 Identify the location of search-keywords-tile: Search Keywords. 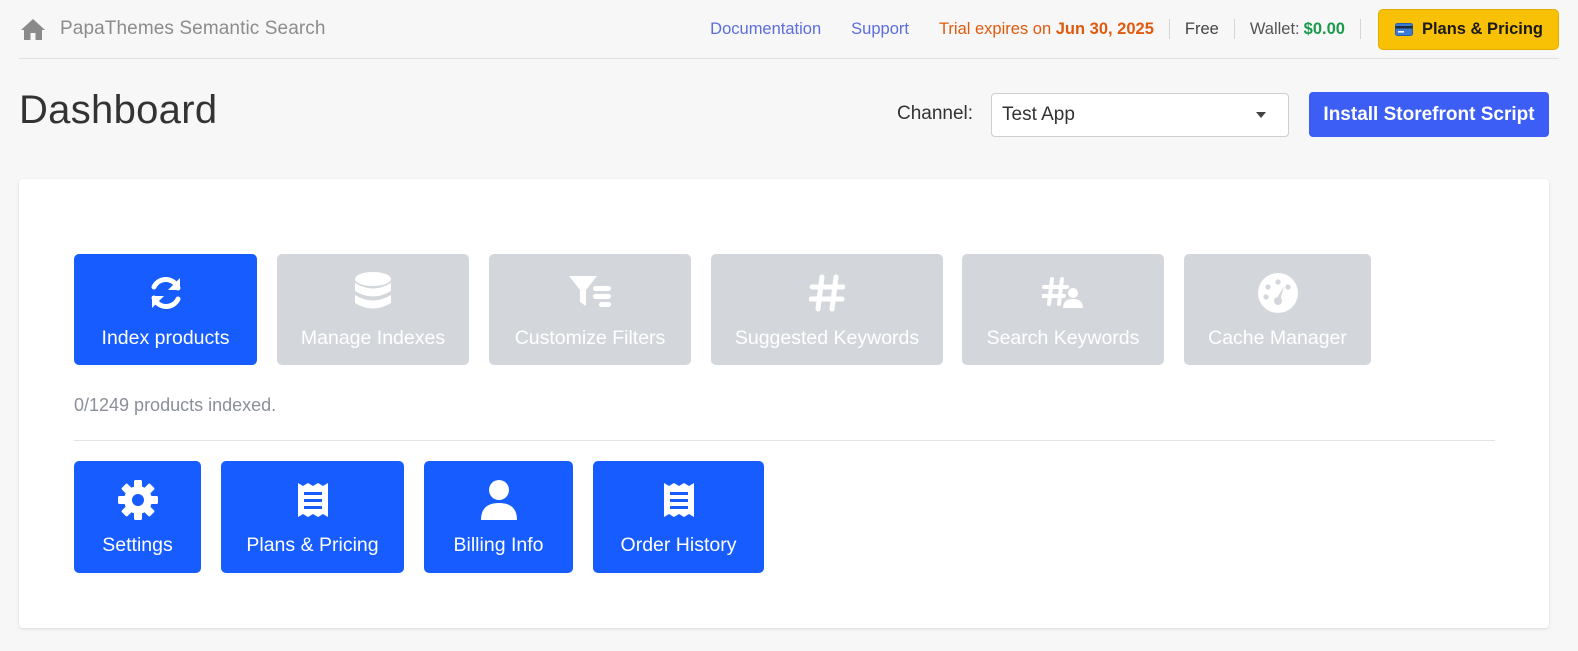
(1063, 309).